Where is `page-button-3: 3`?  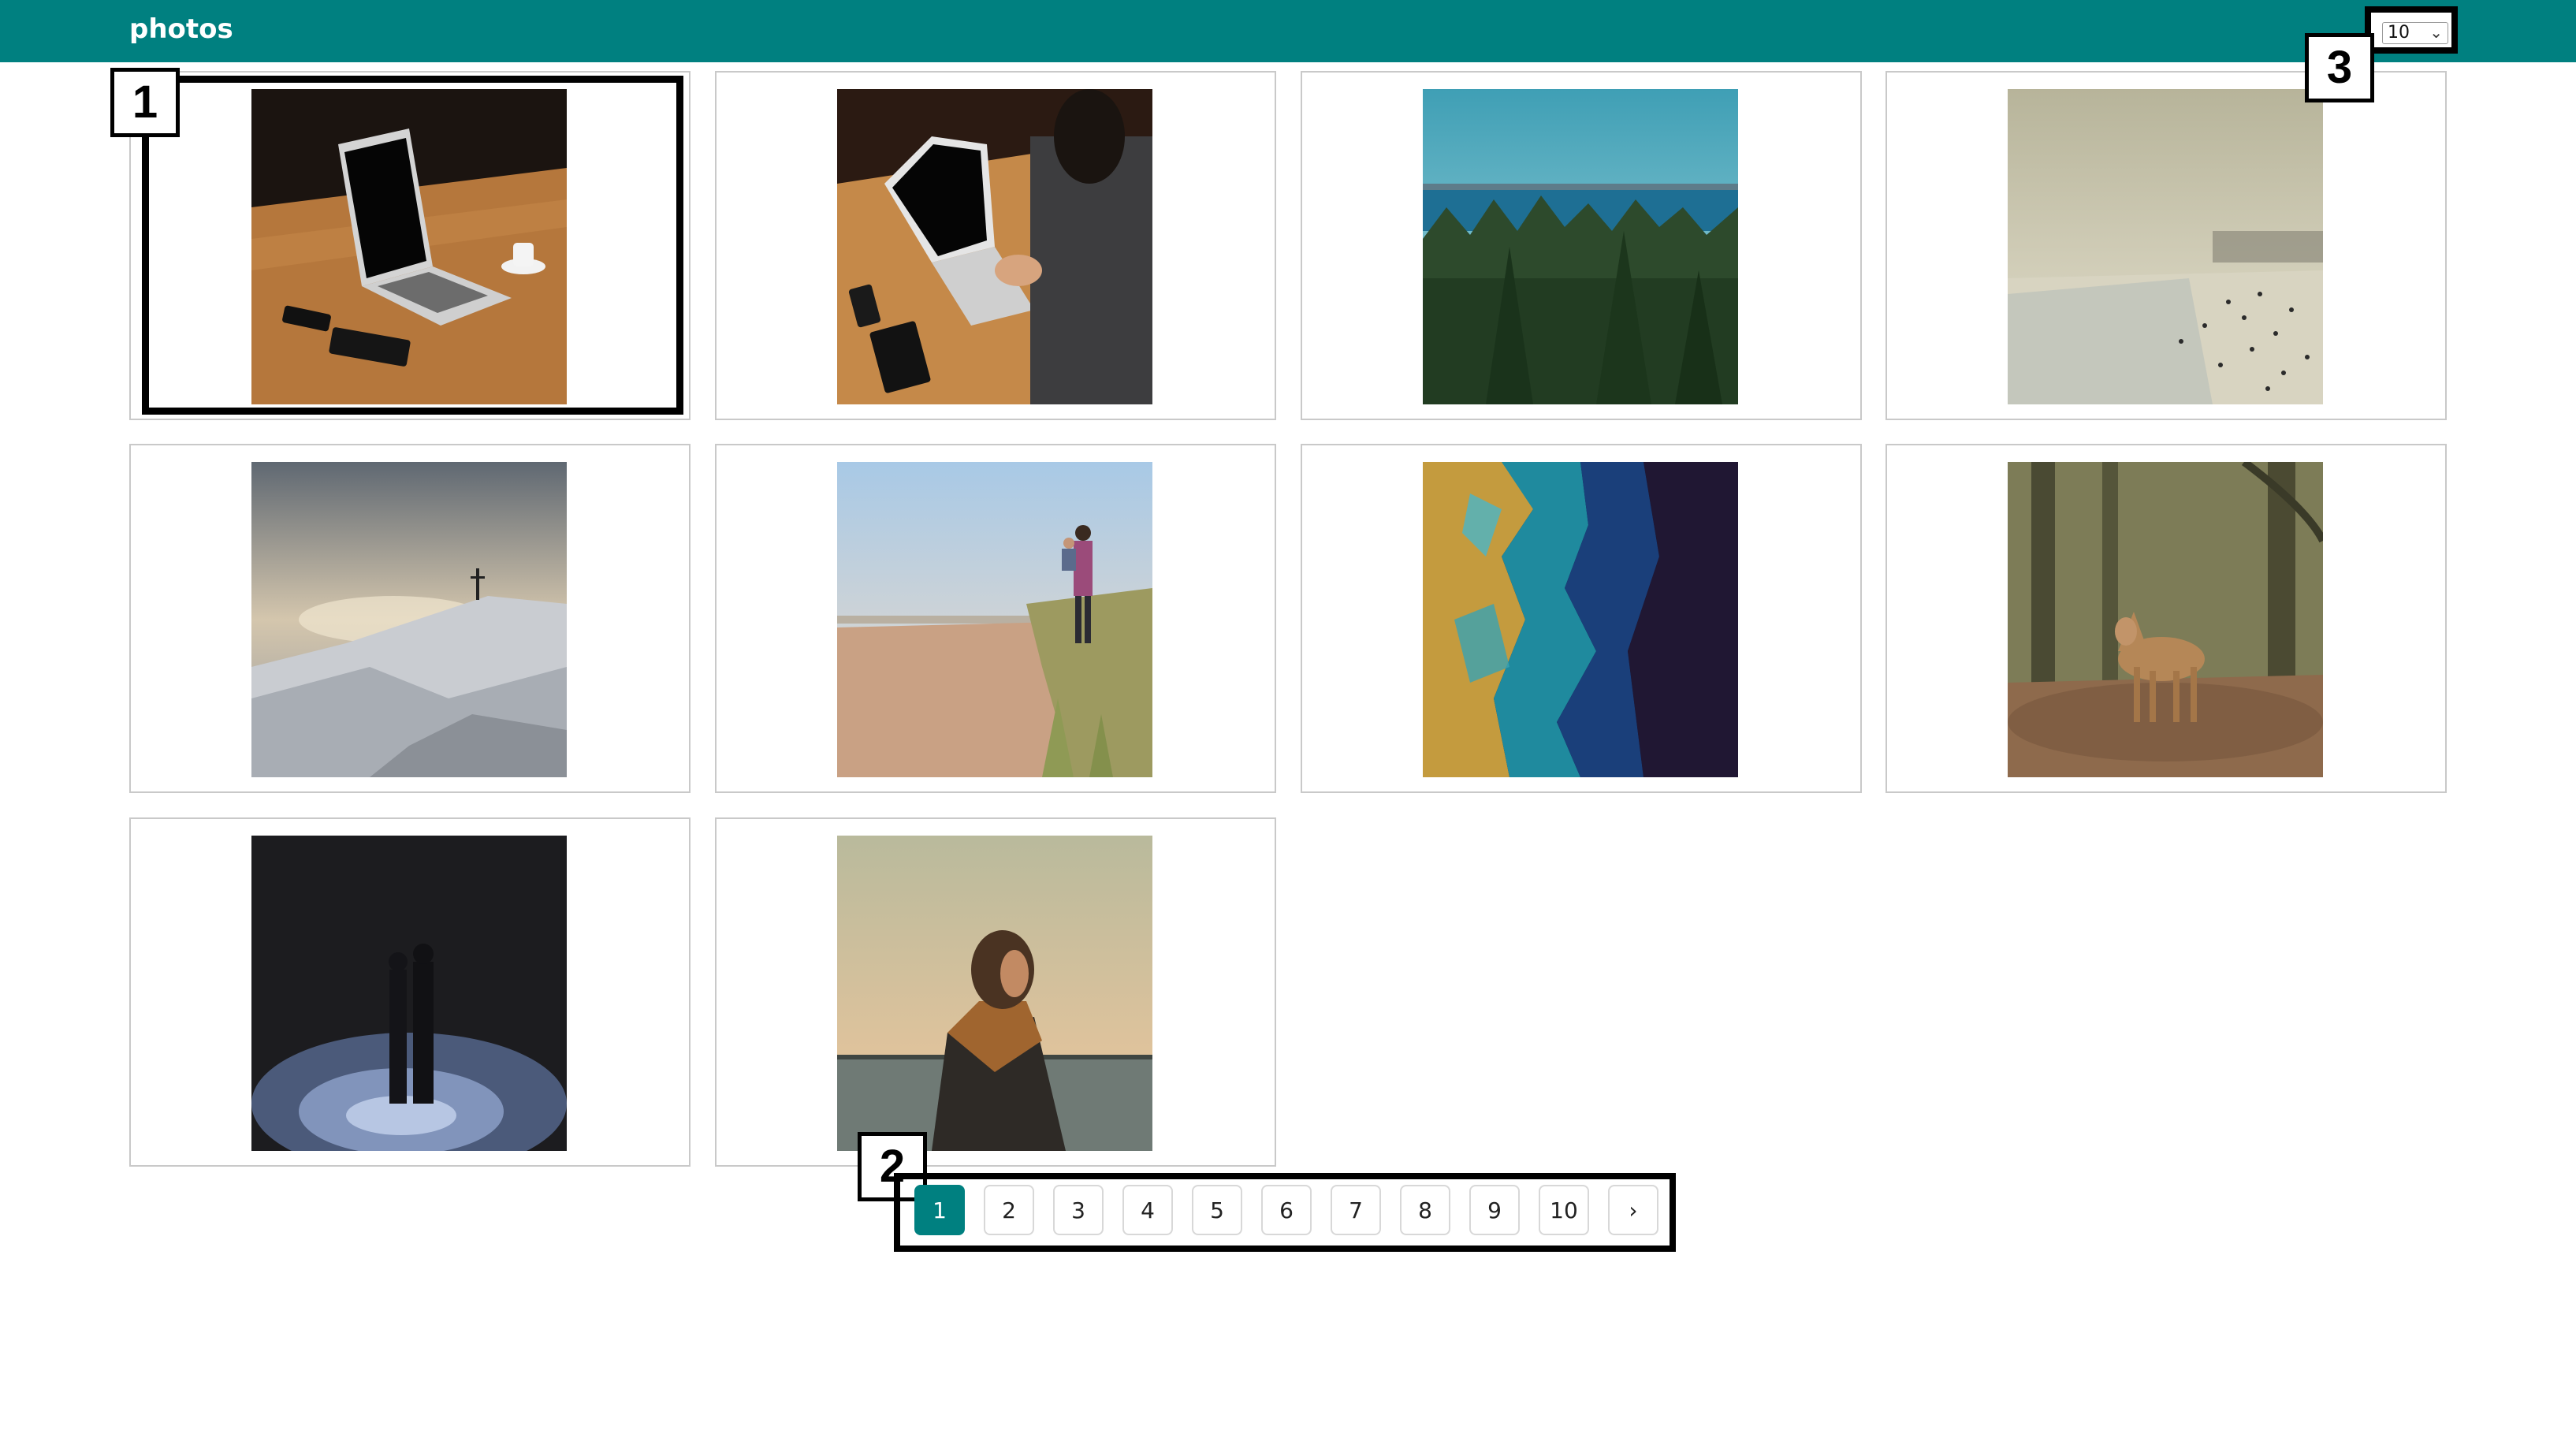
page-button-3: 3 is located at coordinates (1078, 1210).